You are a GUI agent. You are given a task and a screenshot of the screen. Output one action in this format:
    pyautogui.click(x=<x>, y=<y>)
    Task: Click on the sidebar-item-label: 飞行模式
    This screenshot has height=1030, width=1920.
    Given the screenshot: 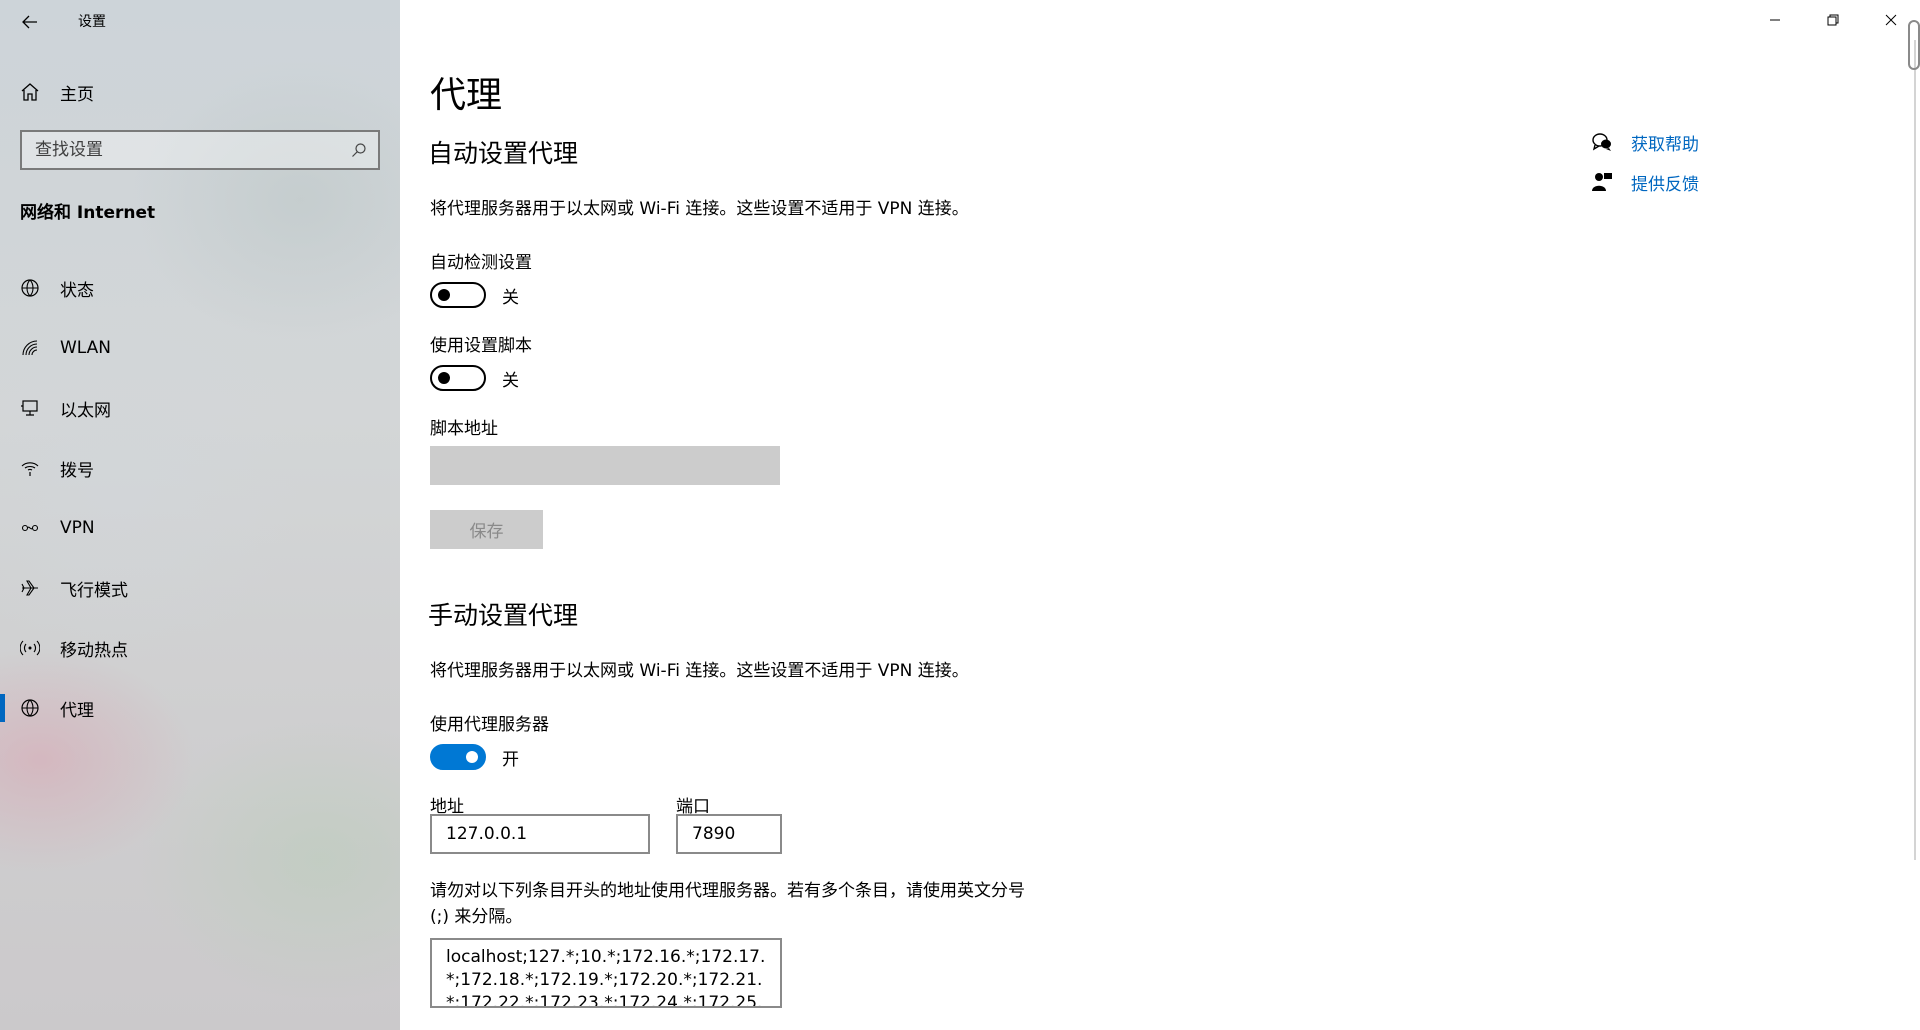 What is the action you would take?
    pyautogui.click(x=94, y=590)
    